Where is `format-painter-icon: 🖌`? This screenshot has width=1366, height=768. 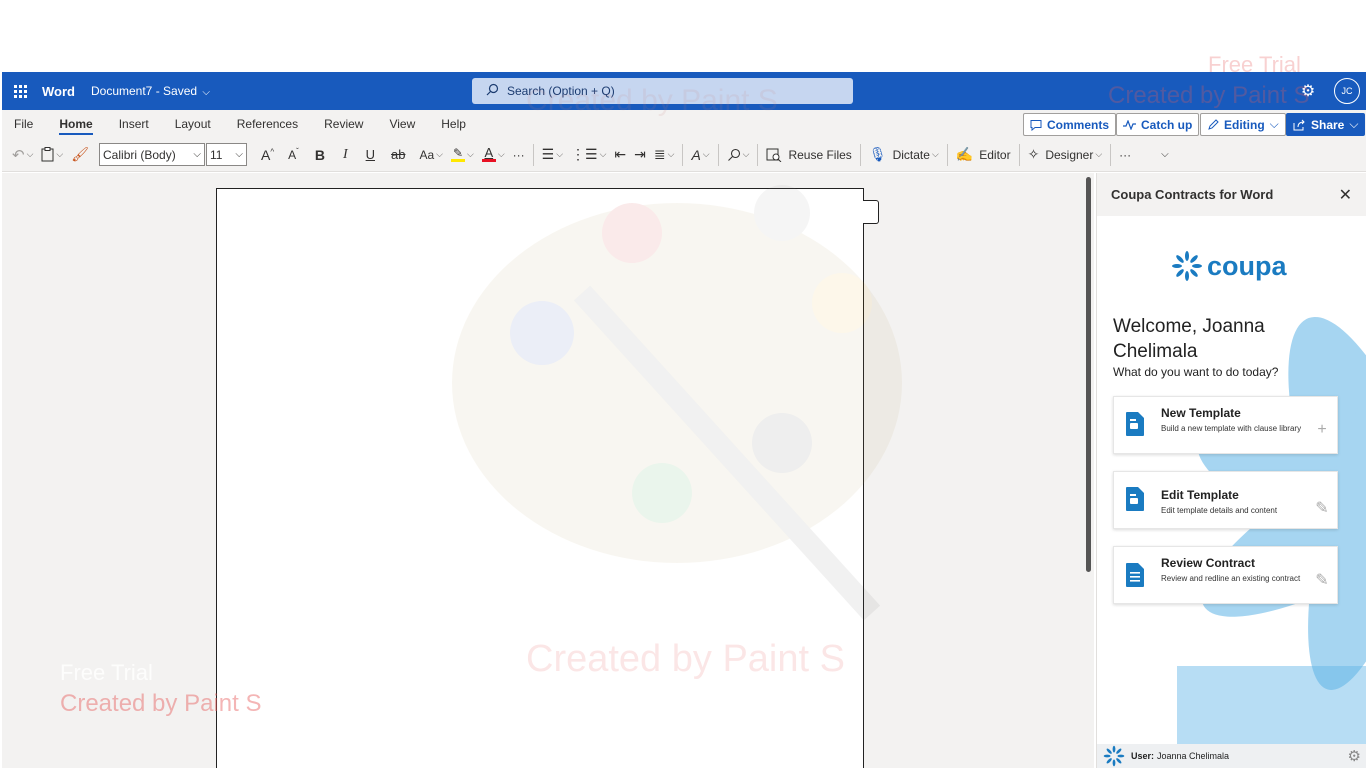
format-painter-icon: 🖌 is located at coordinates (80, 154).